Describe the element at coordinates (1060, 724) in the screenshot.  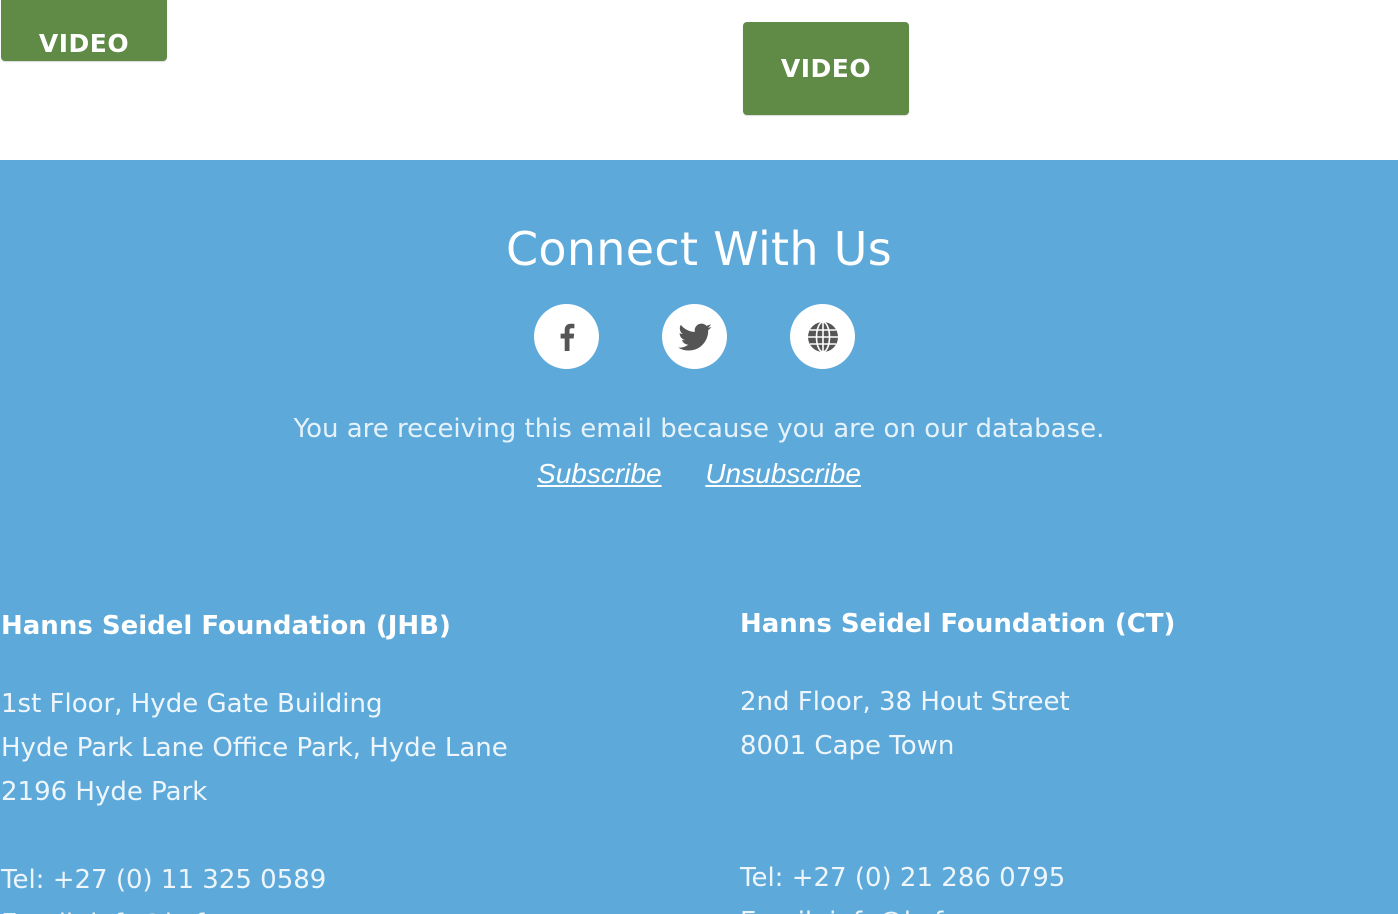
I see `office-ct-address: 2nd Floor, 38 Hout Street 8001 Cape Town` at that location.